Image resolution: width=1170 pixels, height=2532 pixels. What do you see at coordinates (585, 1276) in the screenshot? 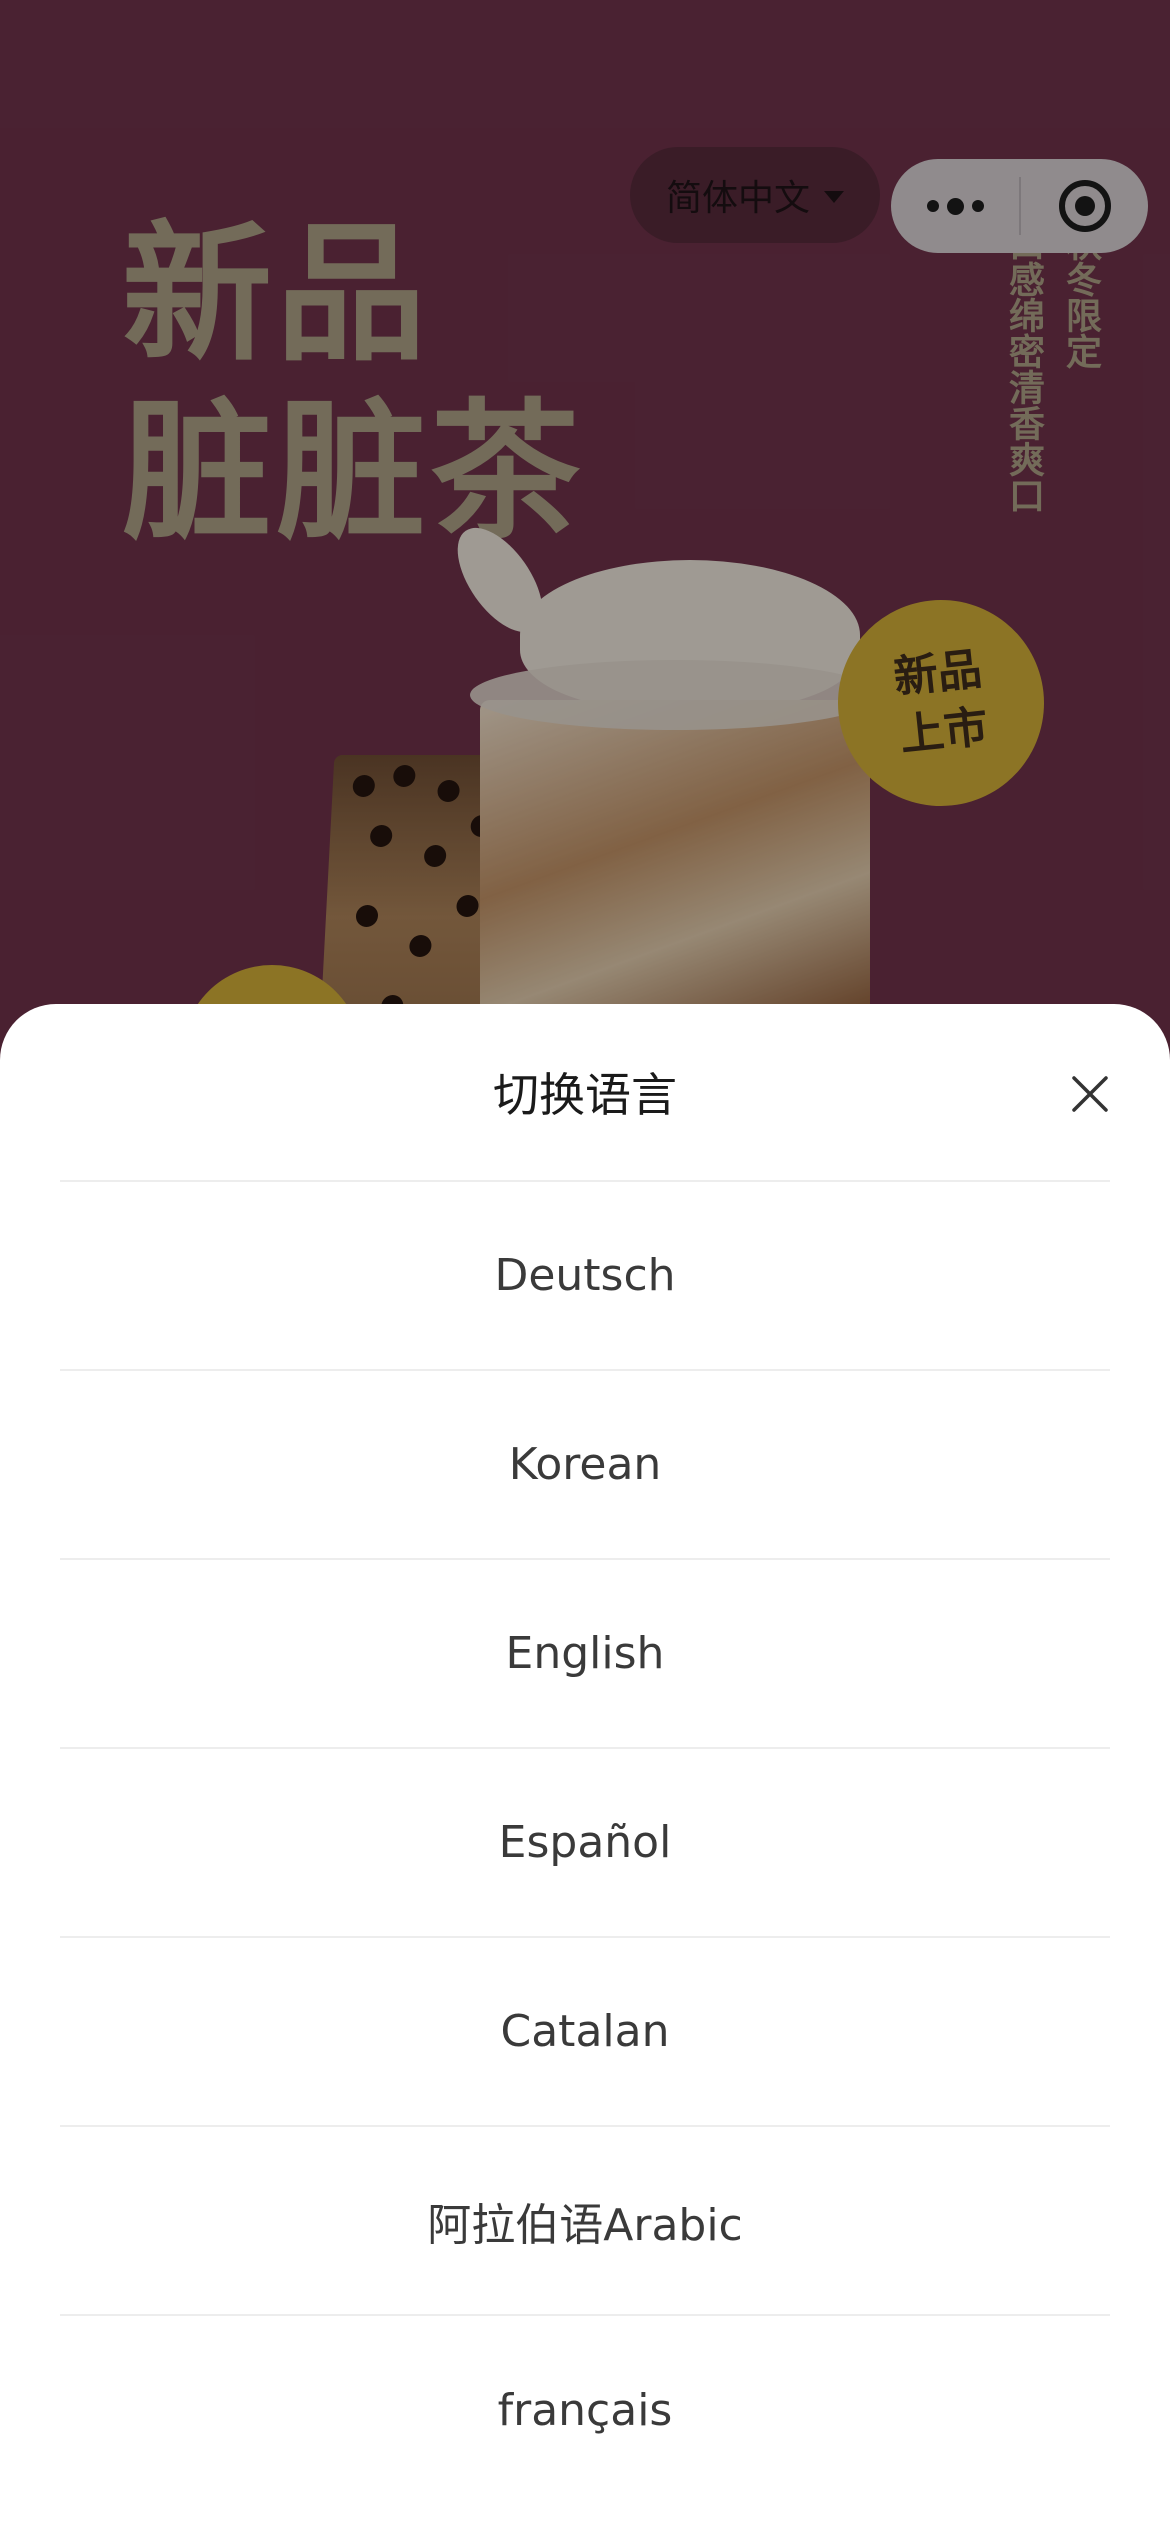
I see `language-option-deutsch: Deutsch` at bounding box center [585, 1276].